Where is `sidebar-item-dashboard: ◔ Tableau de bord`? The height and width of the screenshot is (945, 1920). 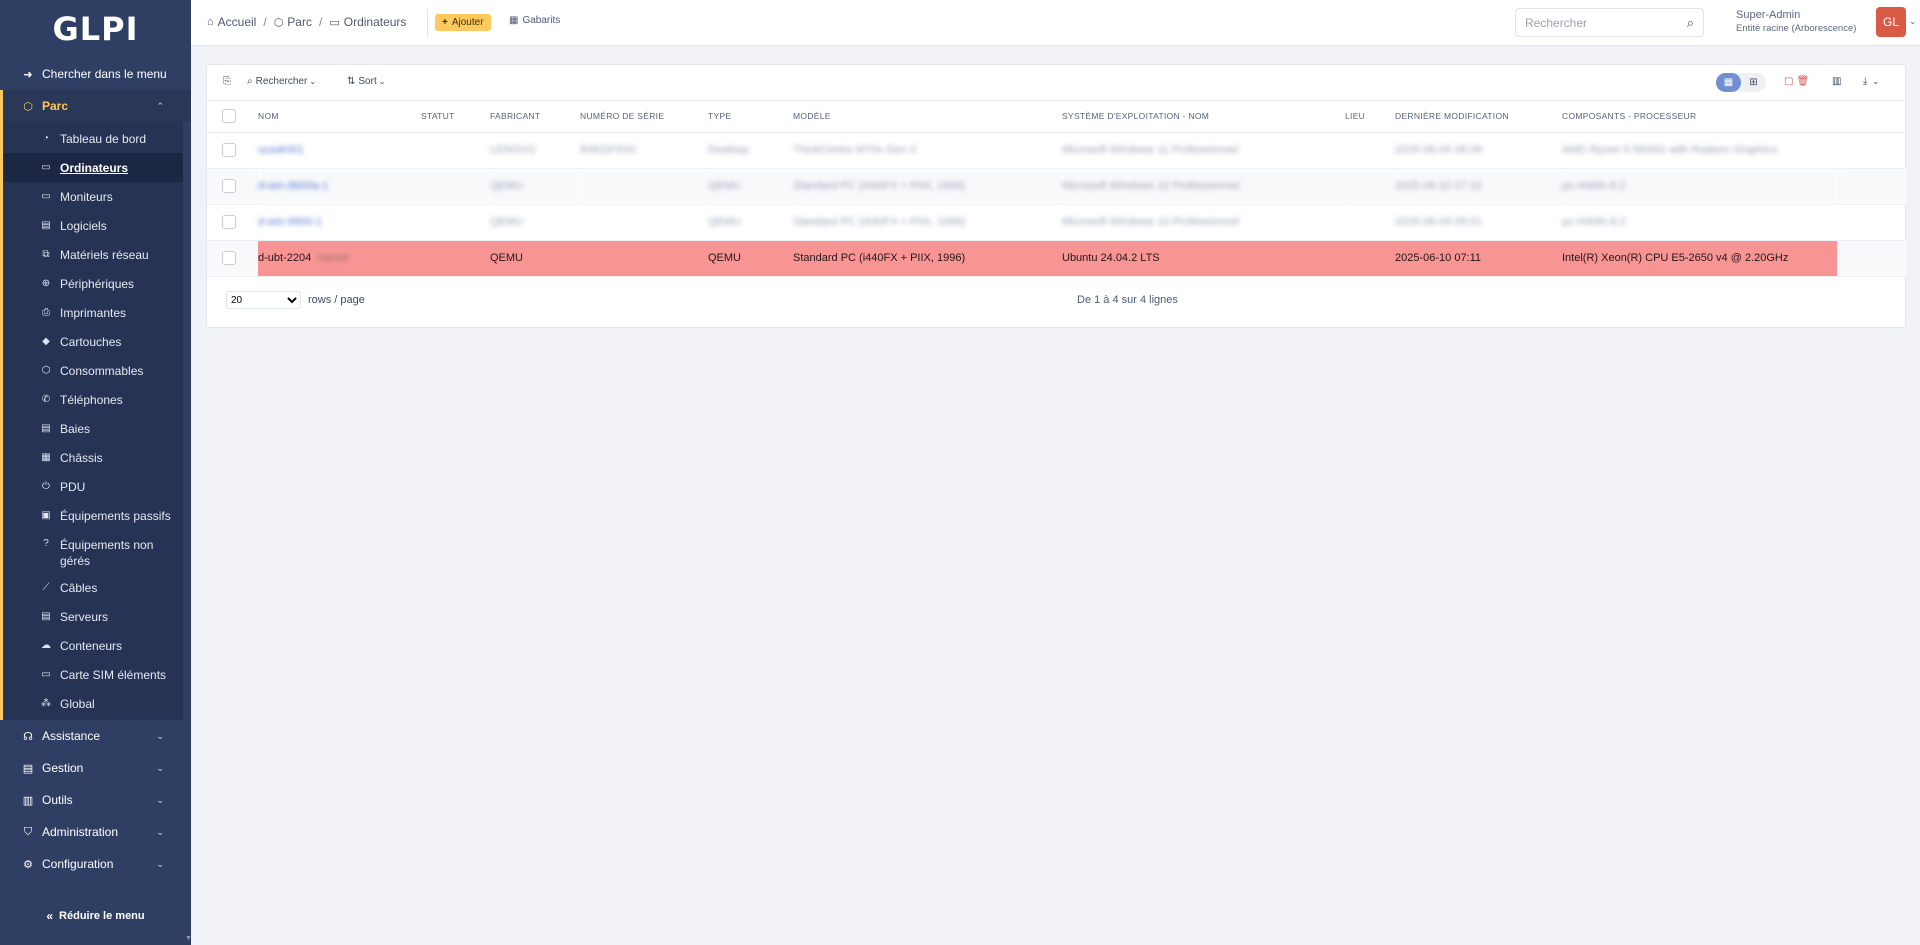 sidebar-item-dashboard: ◔ Tableau de bord is located at coordinates (93, 138).